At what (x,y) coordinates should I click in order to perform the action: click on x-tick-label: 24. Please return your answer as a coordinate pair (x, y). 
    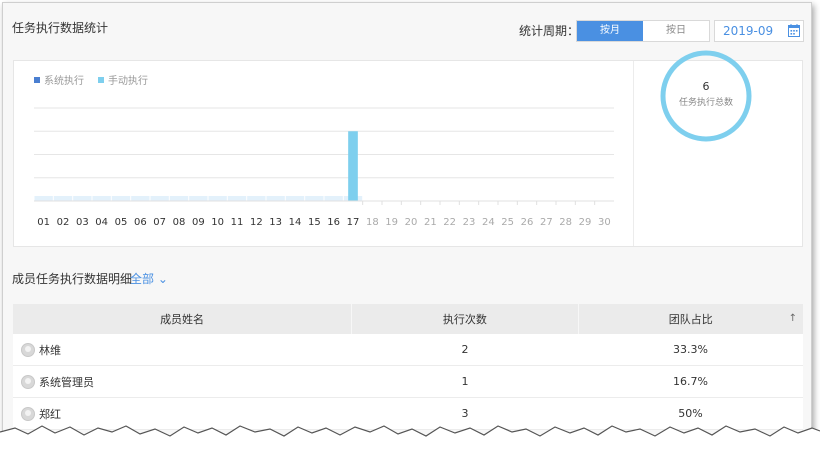
    Looking at the image, I should click on (488, 222).